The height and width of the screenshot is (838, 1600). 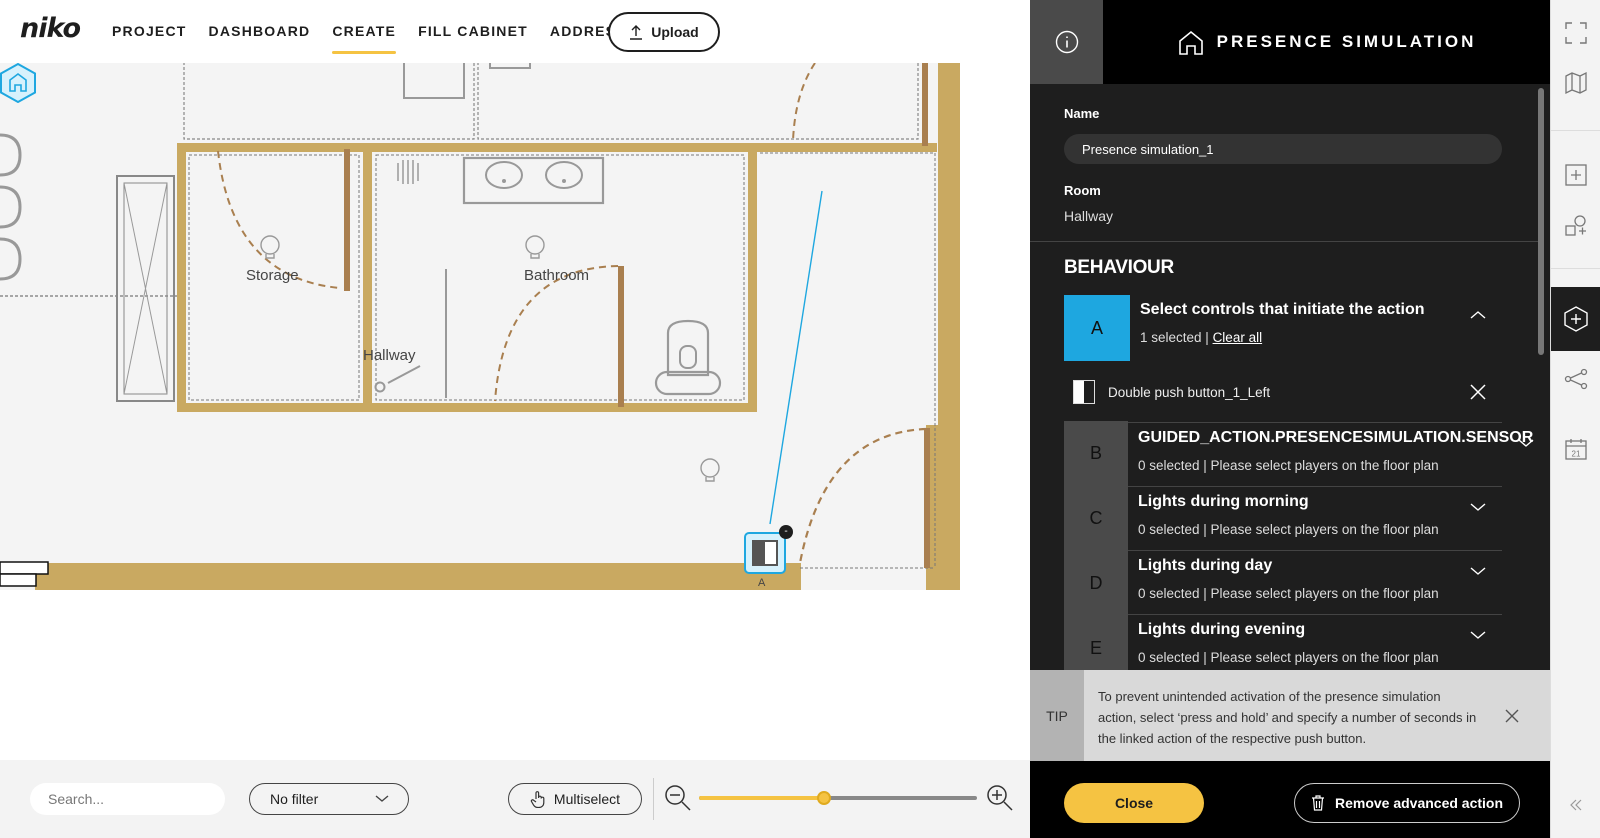 I want to click on advanced-actions-button, so click(x=1575, y=319).